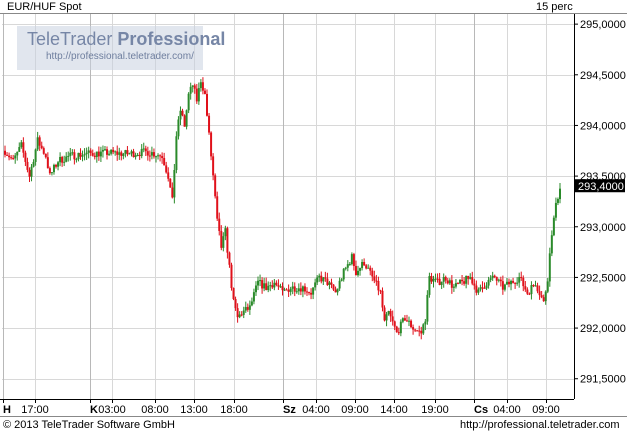  I want to click on x-tick-label: 14:00, so click(394, 410).